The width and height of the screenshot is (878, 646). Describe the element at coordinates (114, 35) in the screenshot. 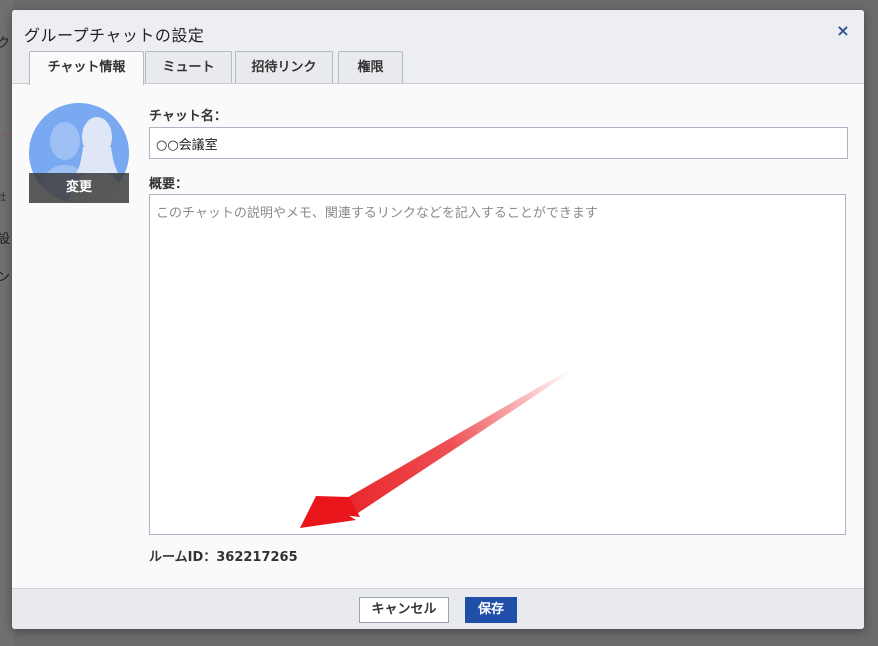

I see `dialog-title: グループチャットの設定` at that location.